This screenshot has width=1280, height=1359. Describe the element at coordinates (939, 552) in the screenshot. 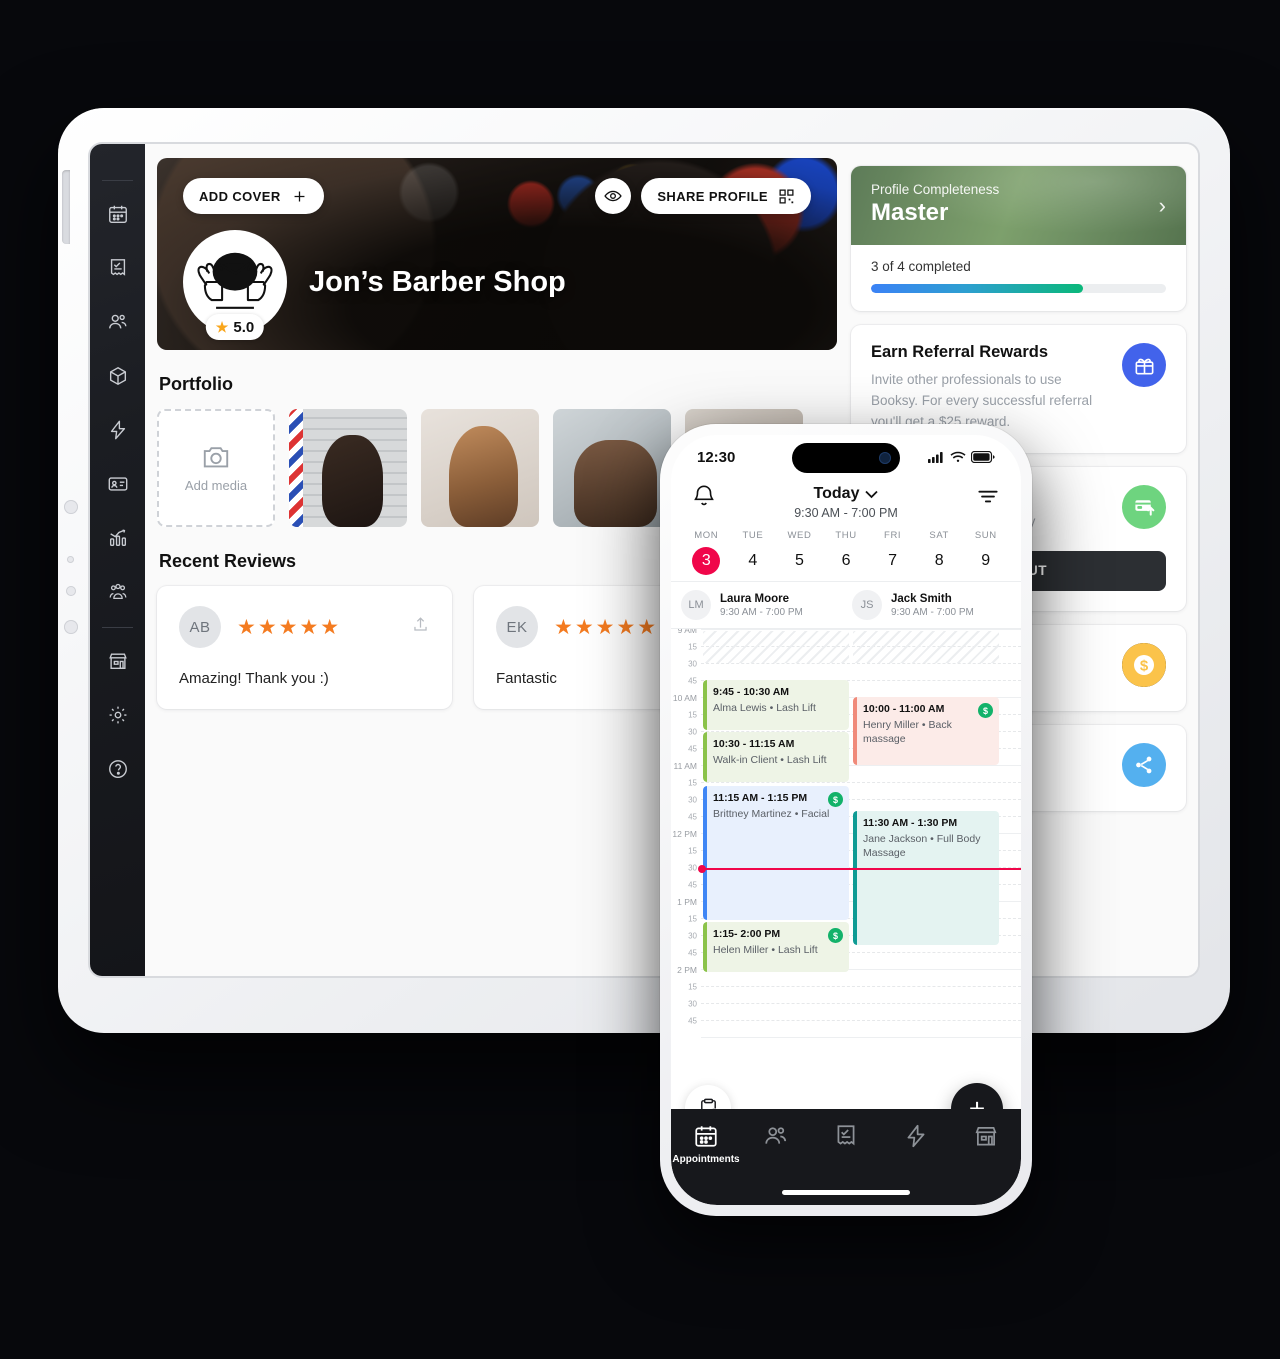

I see `week-day-sat: SAT 8` at that location.